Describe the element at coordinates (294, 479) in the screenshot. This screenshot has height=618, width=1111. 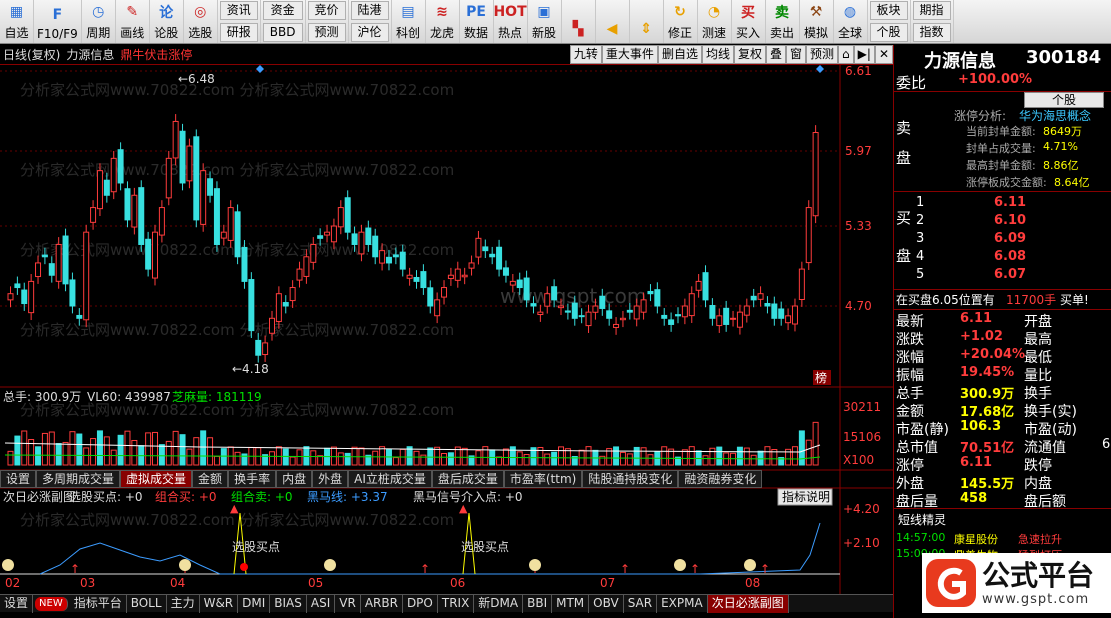
I see `volume-tab: 内盘` at that location.